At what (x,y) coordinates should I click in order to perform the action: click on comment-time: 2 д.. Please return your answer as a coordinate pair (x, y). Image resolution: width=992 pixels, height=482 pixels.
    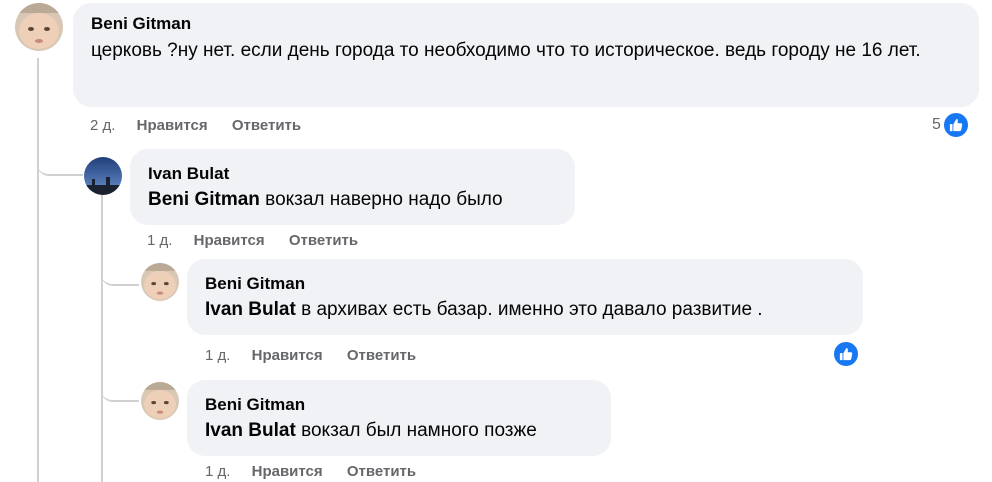
    Looking at the image, I should click on (102, 125).